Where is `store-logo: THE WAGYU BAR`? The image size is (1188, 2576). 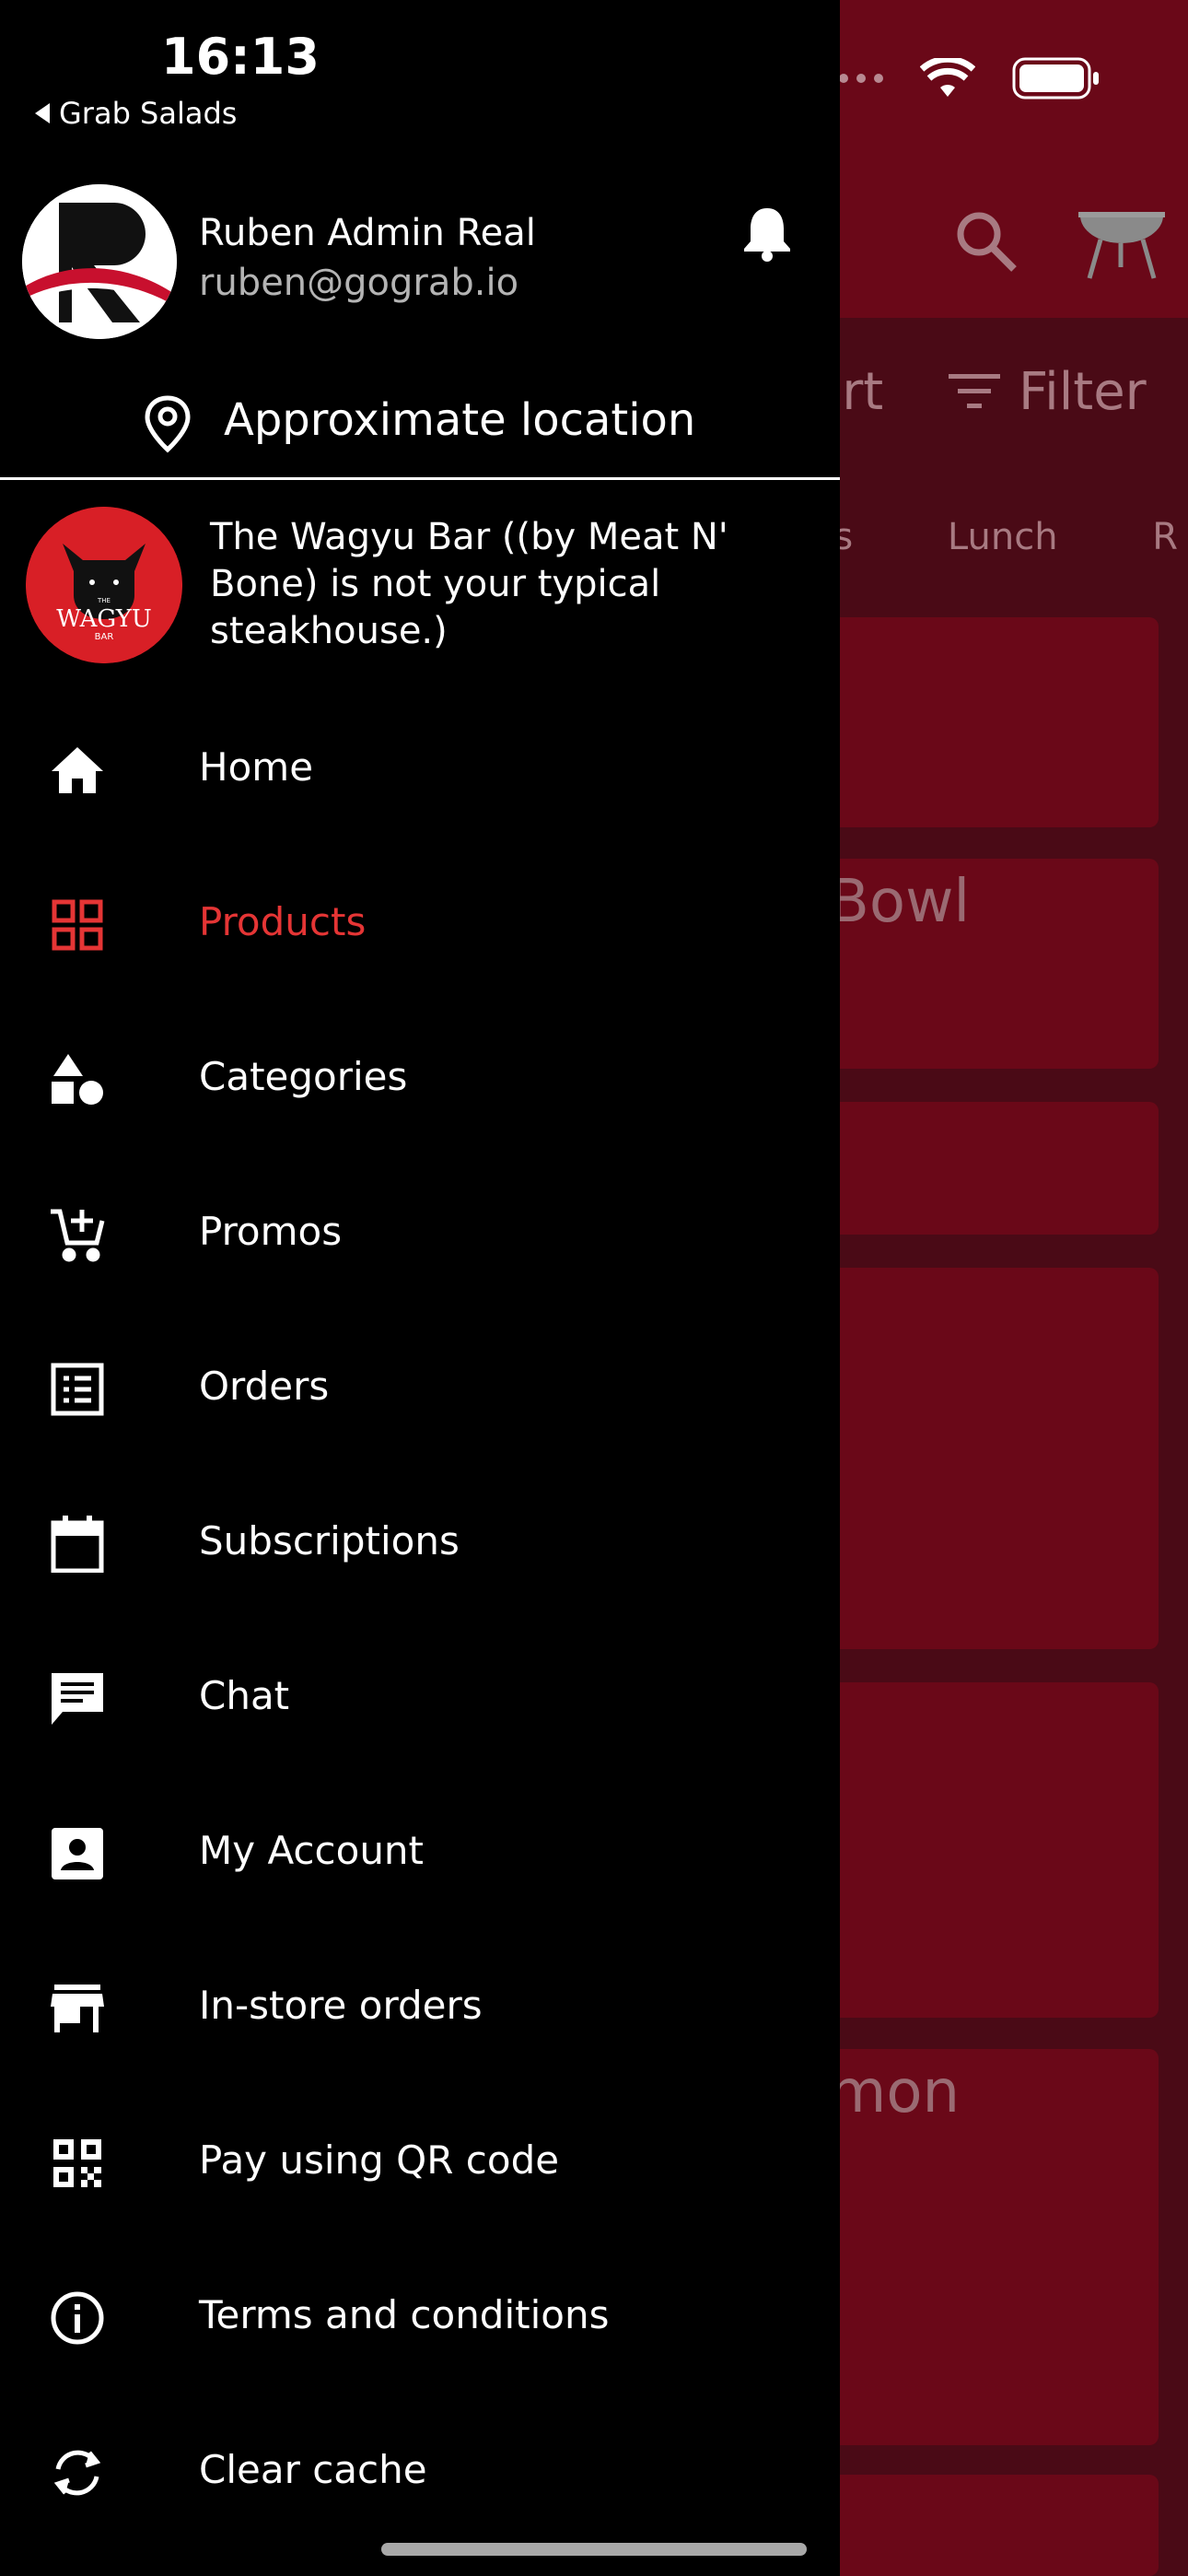
store-logo: THE WAGYU BAR is located at coordinates (104, 585).